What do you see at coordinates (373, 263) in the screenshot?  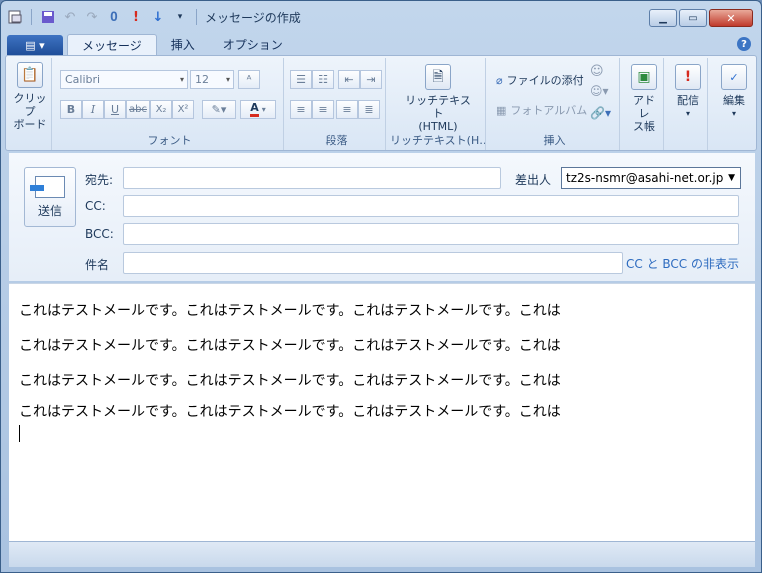 I see `subject-field` at bounding box center [373, 263].